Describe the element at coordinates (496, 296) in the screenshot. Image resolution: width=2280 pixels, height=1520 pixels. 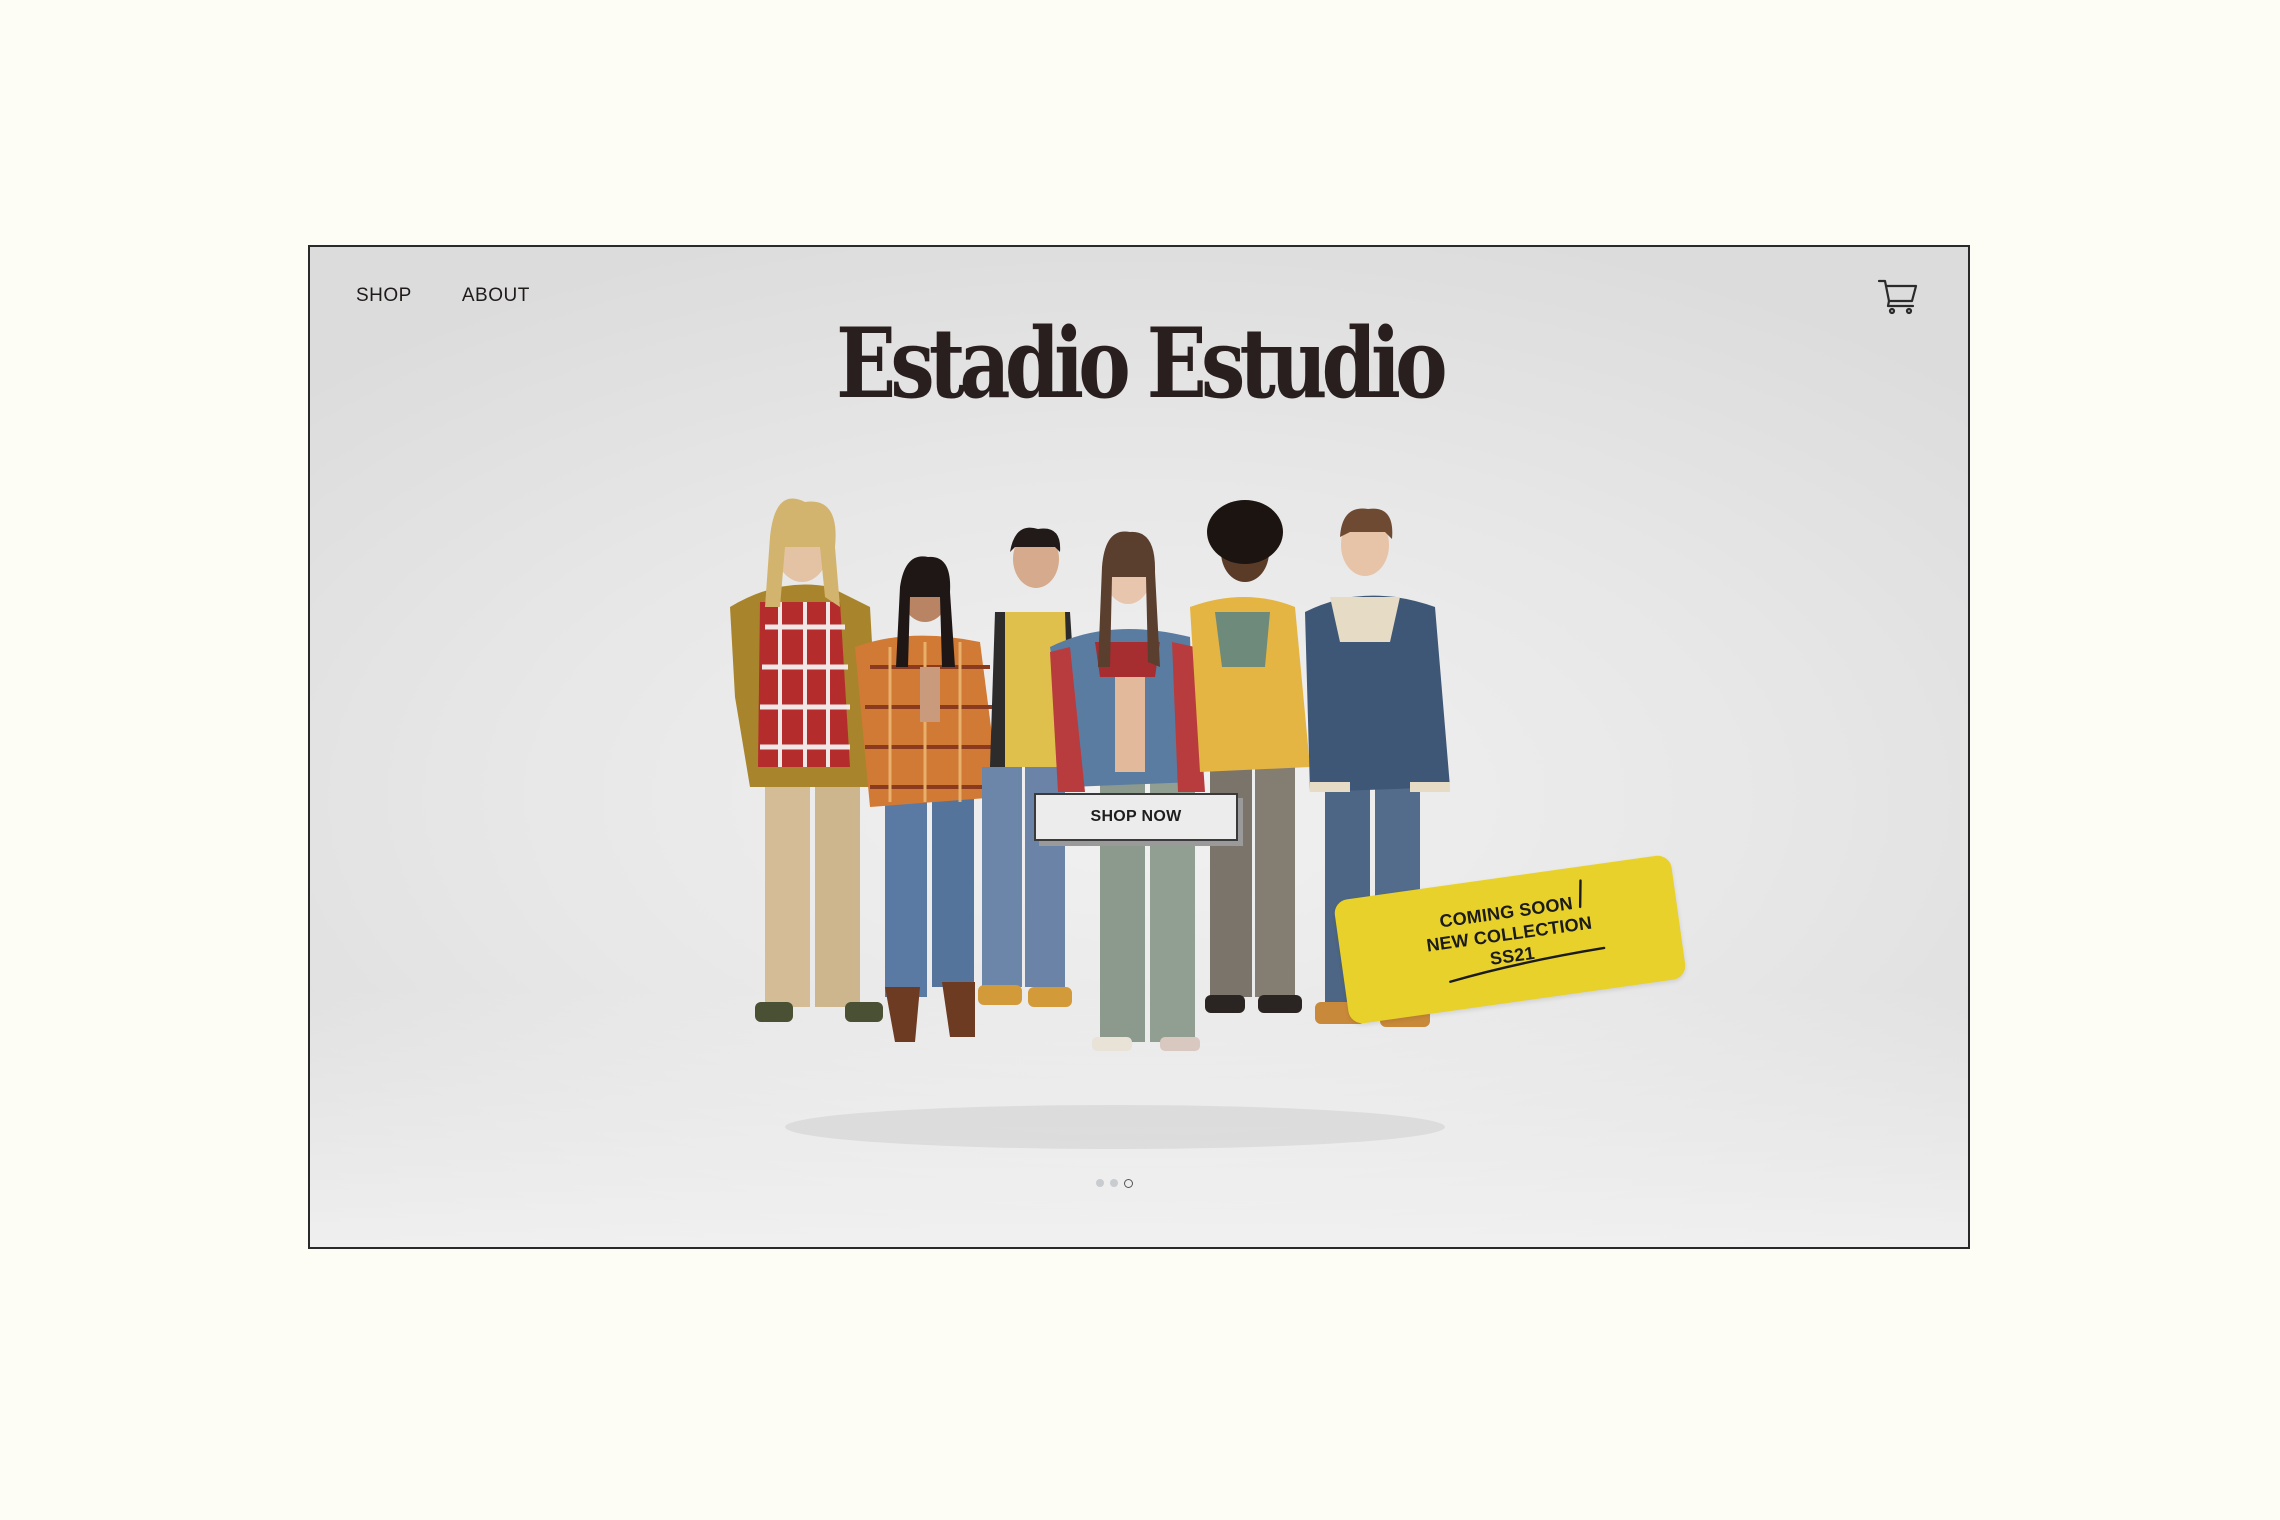
I see `nav-about-link: ABOUT` at that location.